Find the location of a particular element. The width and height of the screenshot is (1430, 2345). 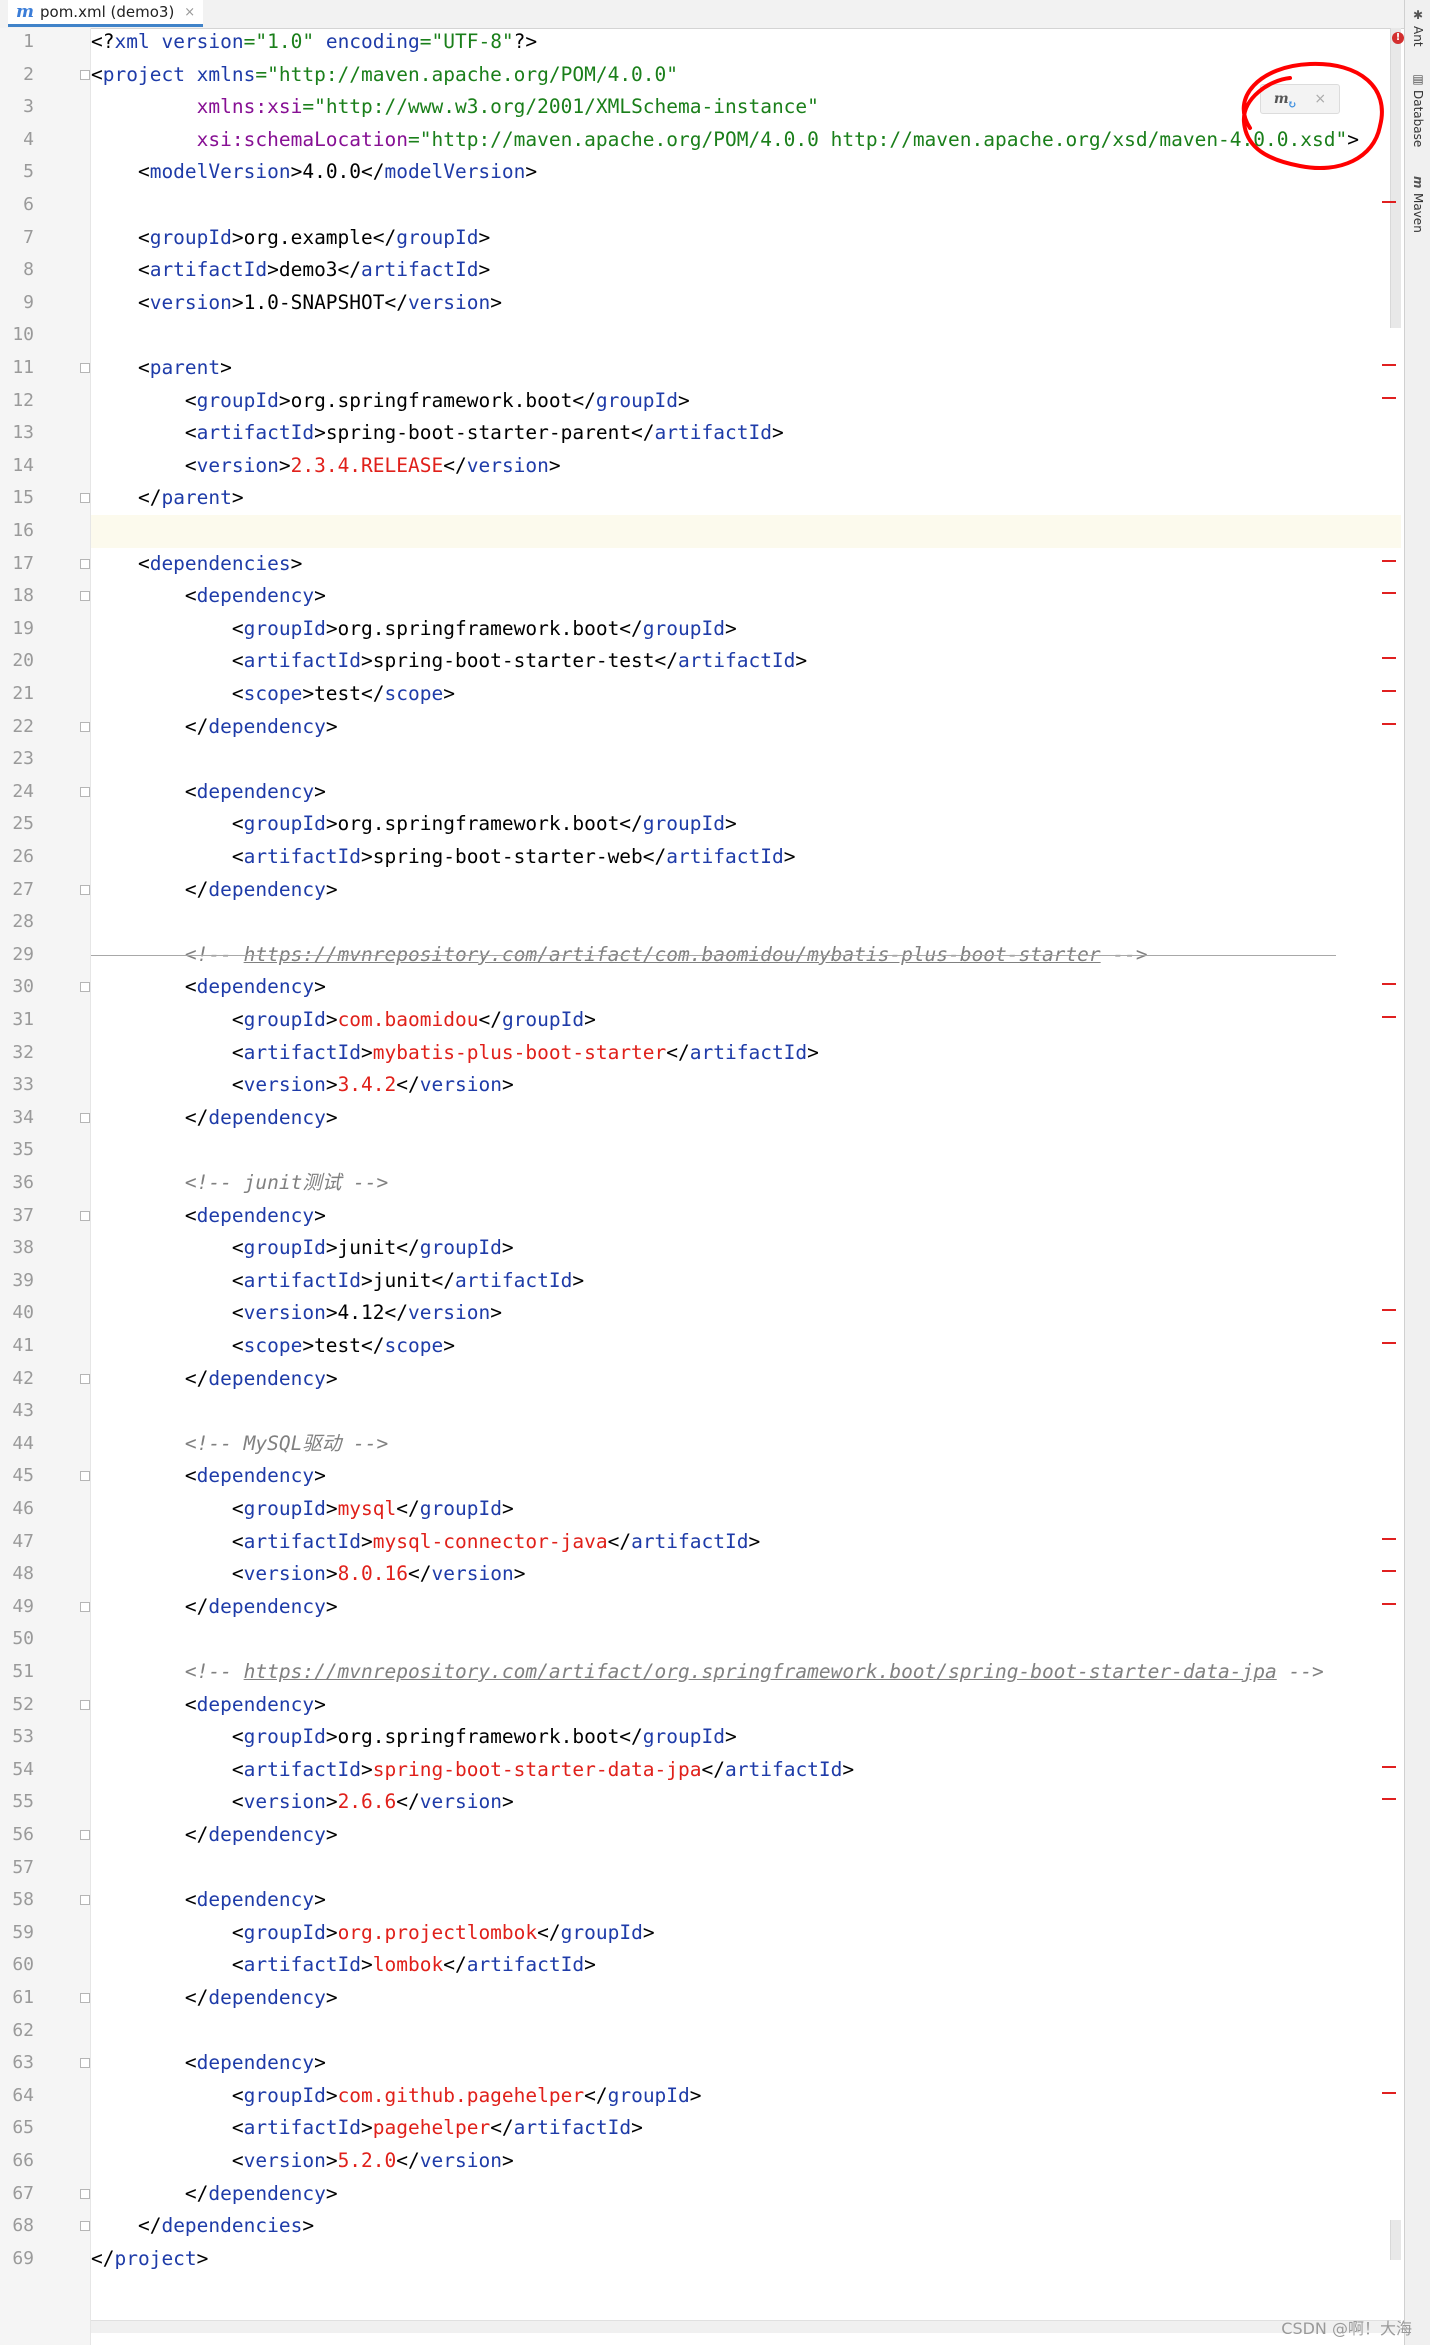

code-line: <modelVersion>4.0.0</modelVersion> is located at coordinates (314, 172).